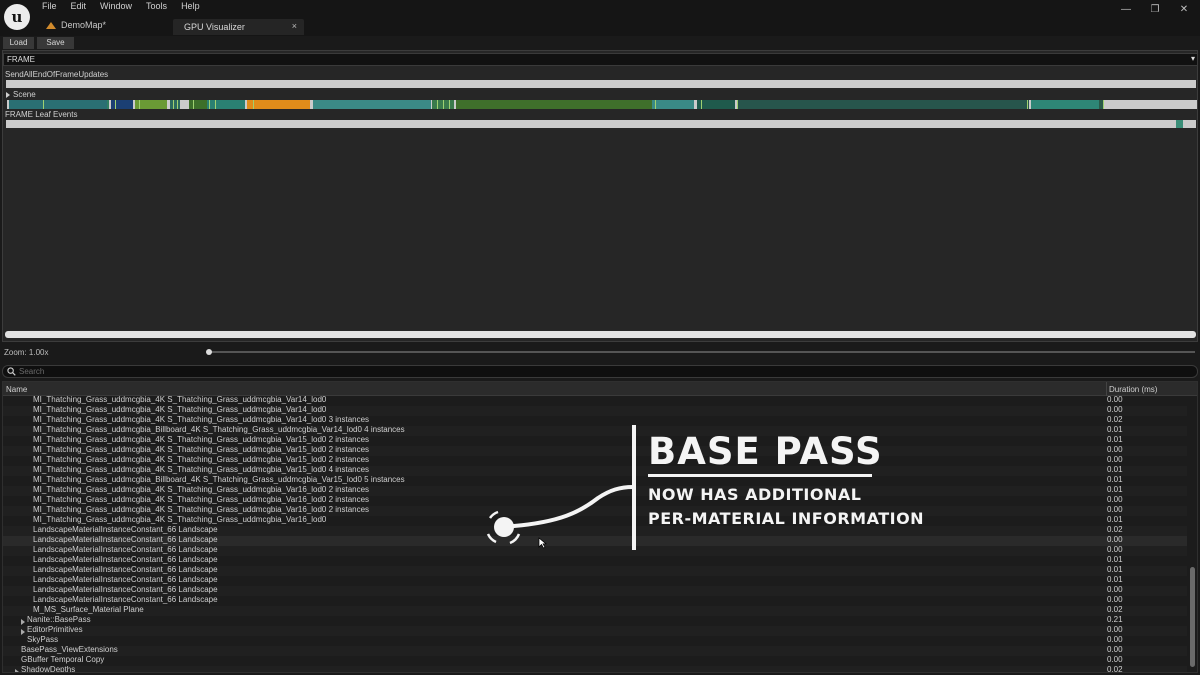 This screenshot has width=1200, height=675. Describe the element at coordinates (600, 59) in the screenshot. I see `frame-dropdown: FRAME ▾` at that location.